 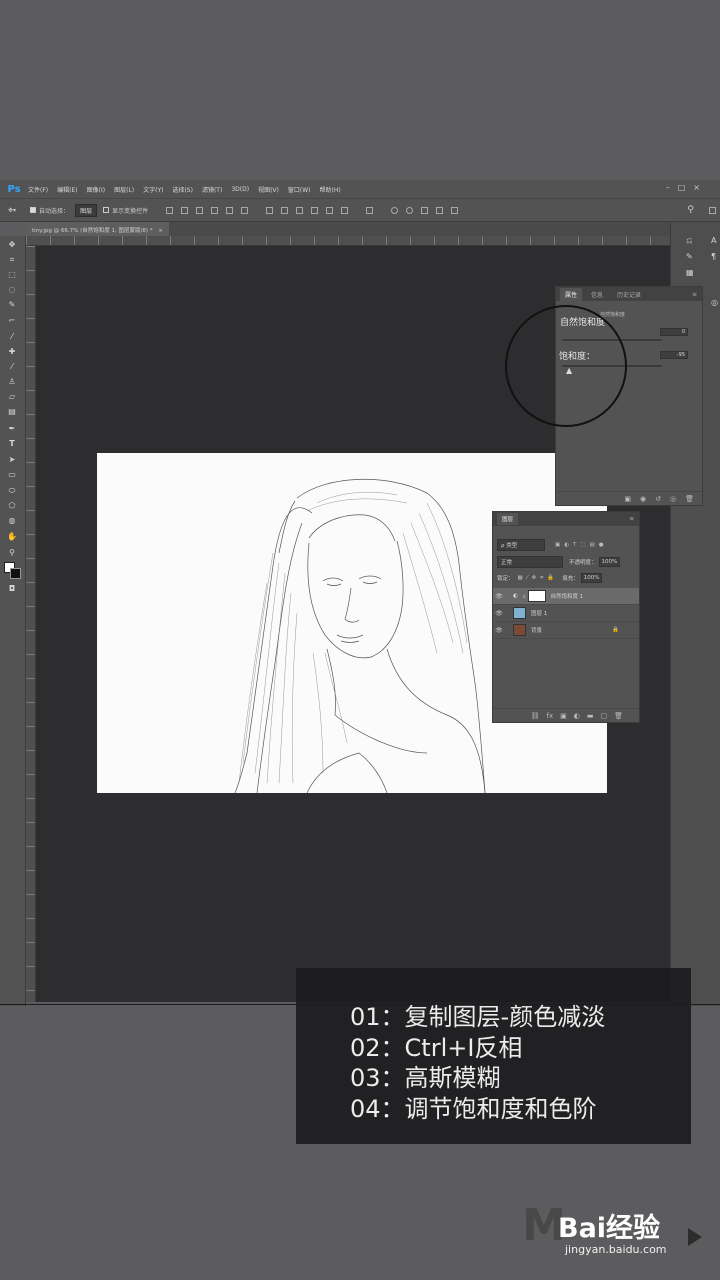 What do you see at coordinates (12, 429) in the screenshot?
I see `pen-tool-icon: ✒` at bounding box center [12, 429].